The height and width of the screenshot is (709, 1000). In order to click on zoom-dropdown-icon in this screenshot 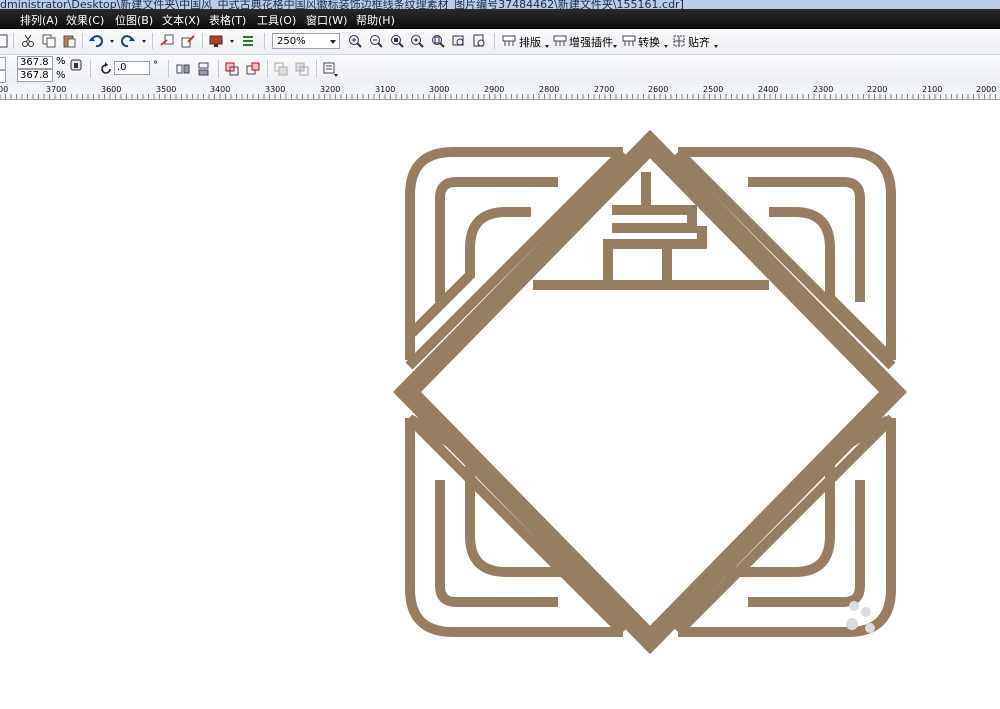, I will do `click(333, 42)`.